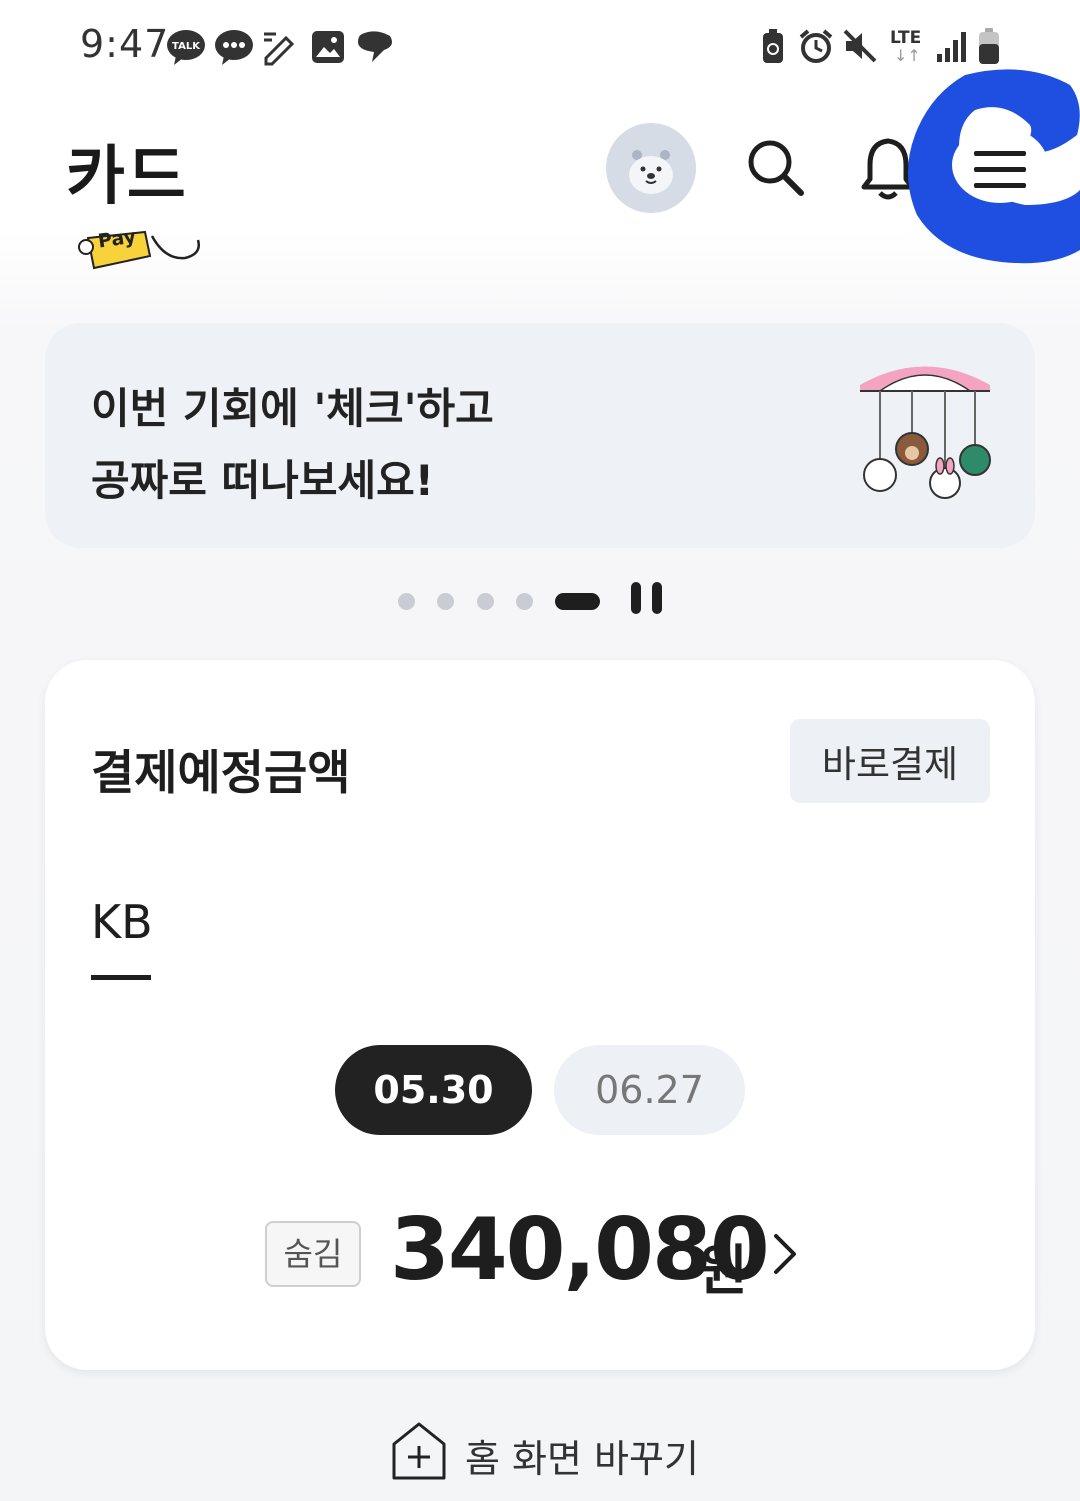 This screenshot has height=1501, width=1080. I want to click on mute-icon, so click(860, 46).